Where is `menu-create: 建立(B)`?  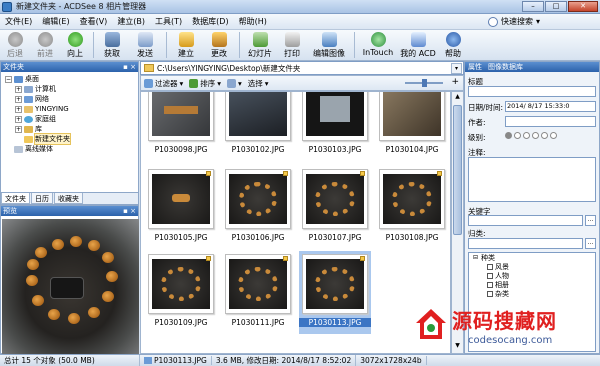
menu-create: 建立(B) is located at coordinates (131, 21).